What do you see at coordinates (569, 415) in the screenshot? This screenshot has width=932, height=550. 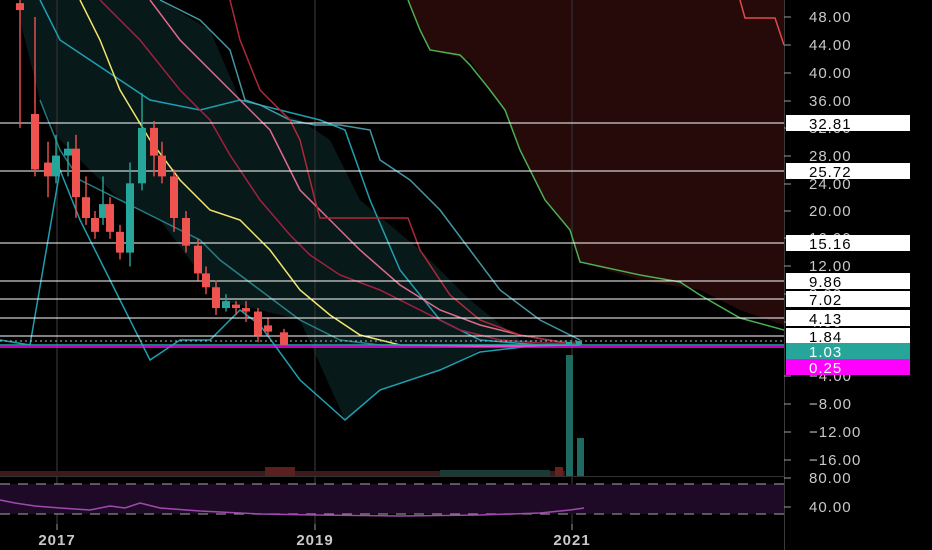 I see `volume-bar-spike` at bounding box center [569, 415].